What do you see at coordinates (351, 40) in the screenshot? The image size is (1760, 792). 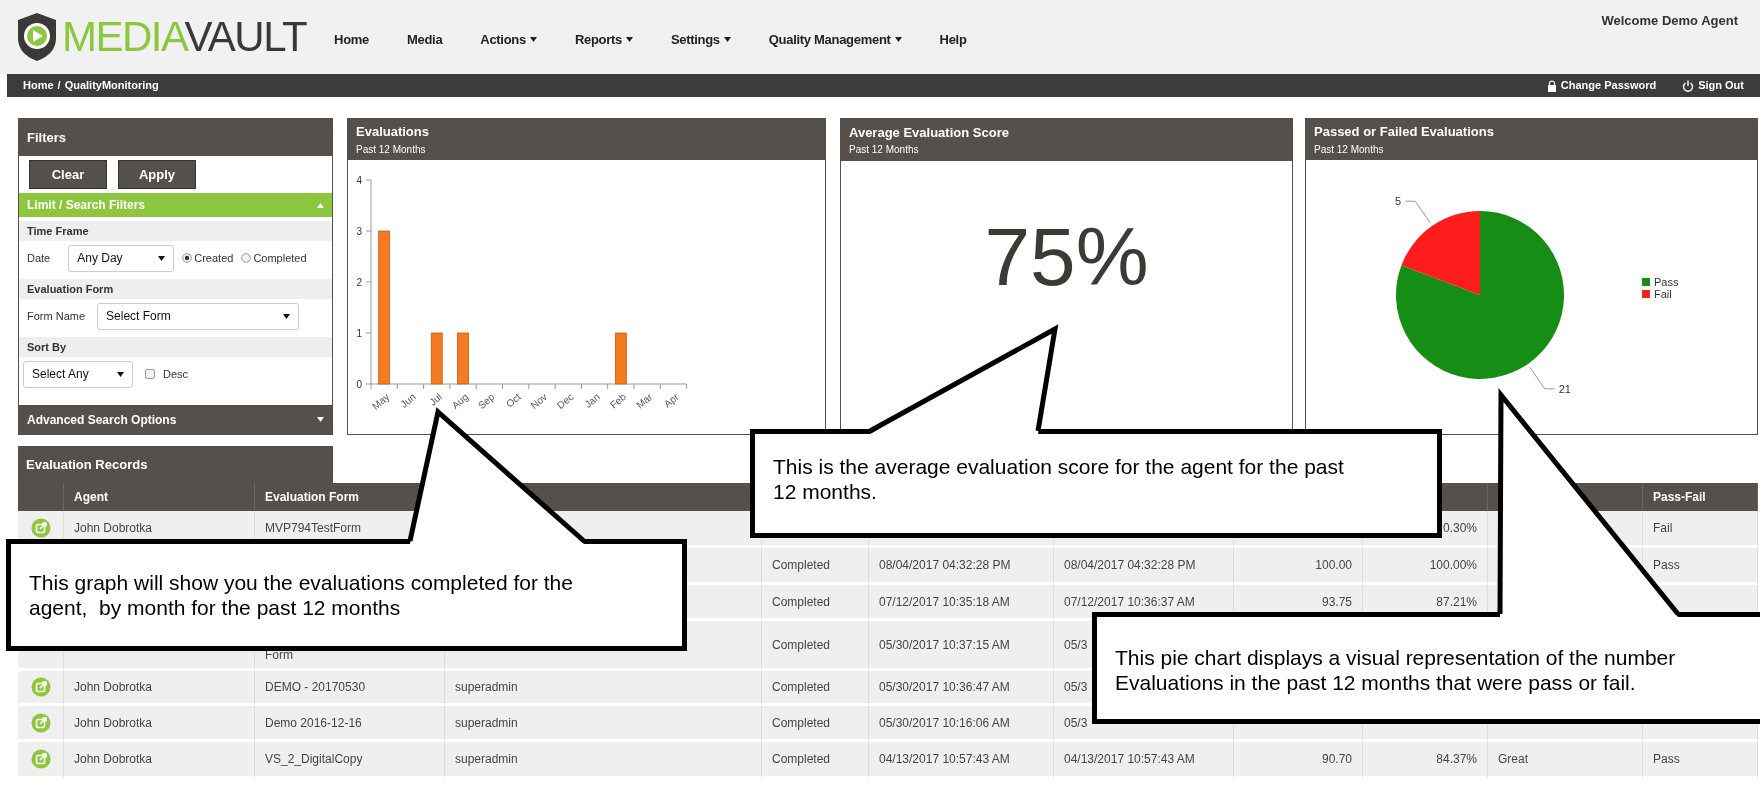 I see `nav-link: Home` at bounding box center [351, 40].